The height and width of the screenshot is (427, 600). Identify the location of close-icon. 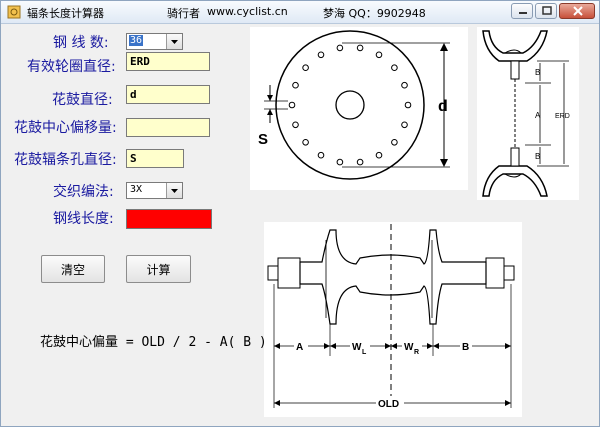
(578, 11).